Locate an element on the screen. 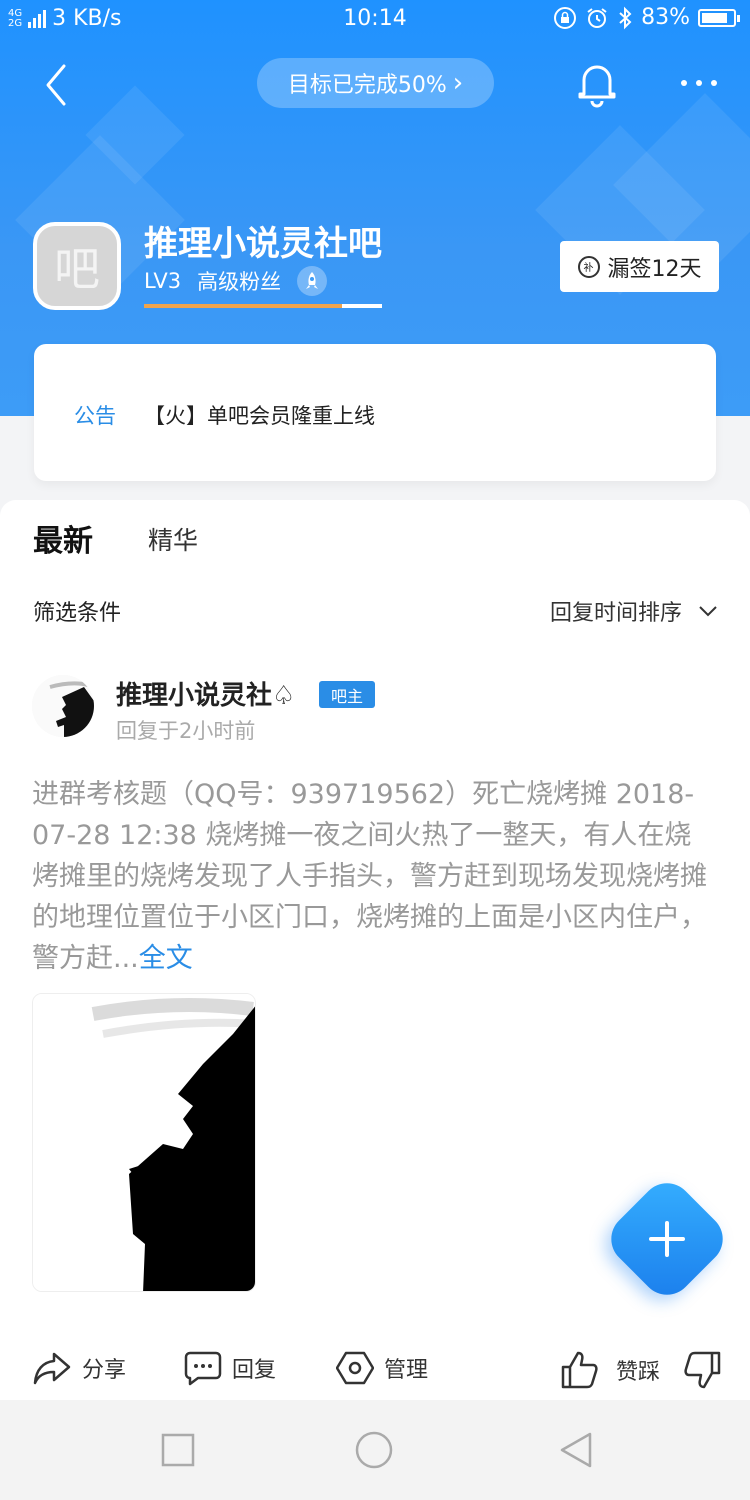 The width and height of the screenshot is (750, 1500). sort-dropdown: 回复时间排序 is located at coordinates (634, 611).